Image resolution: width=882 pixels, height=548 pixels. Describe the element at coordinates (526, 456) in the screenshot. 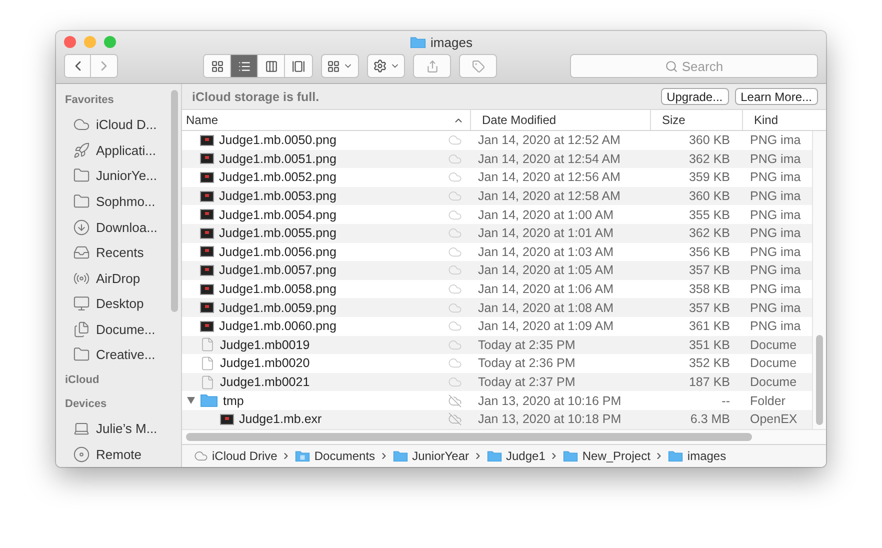

I see `path-item: Judge1` at that location.